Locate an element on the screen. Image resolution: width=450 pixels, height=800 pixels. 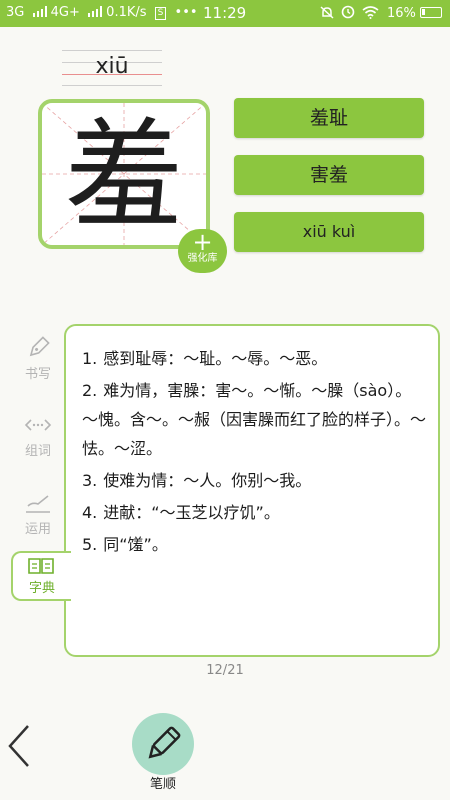
stroke-order-button is located at coordinates (163, 744).